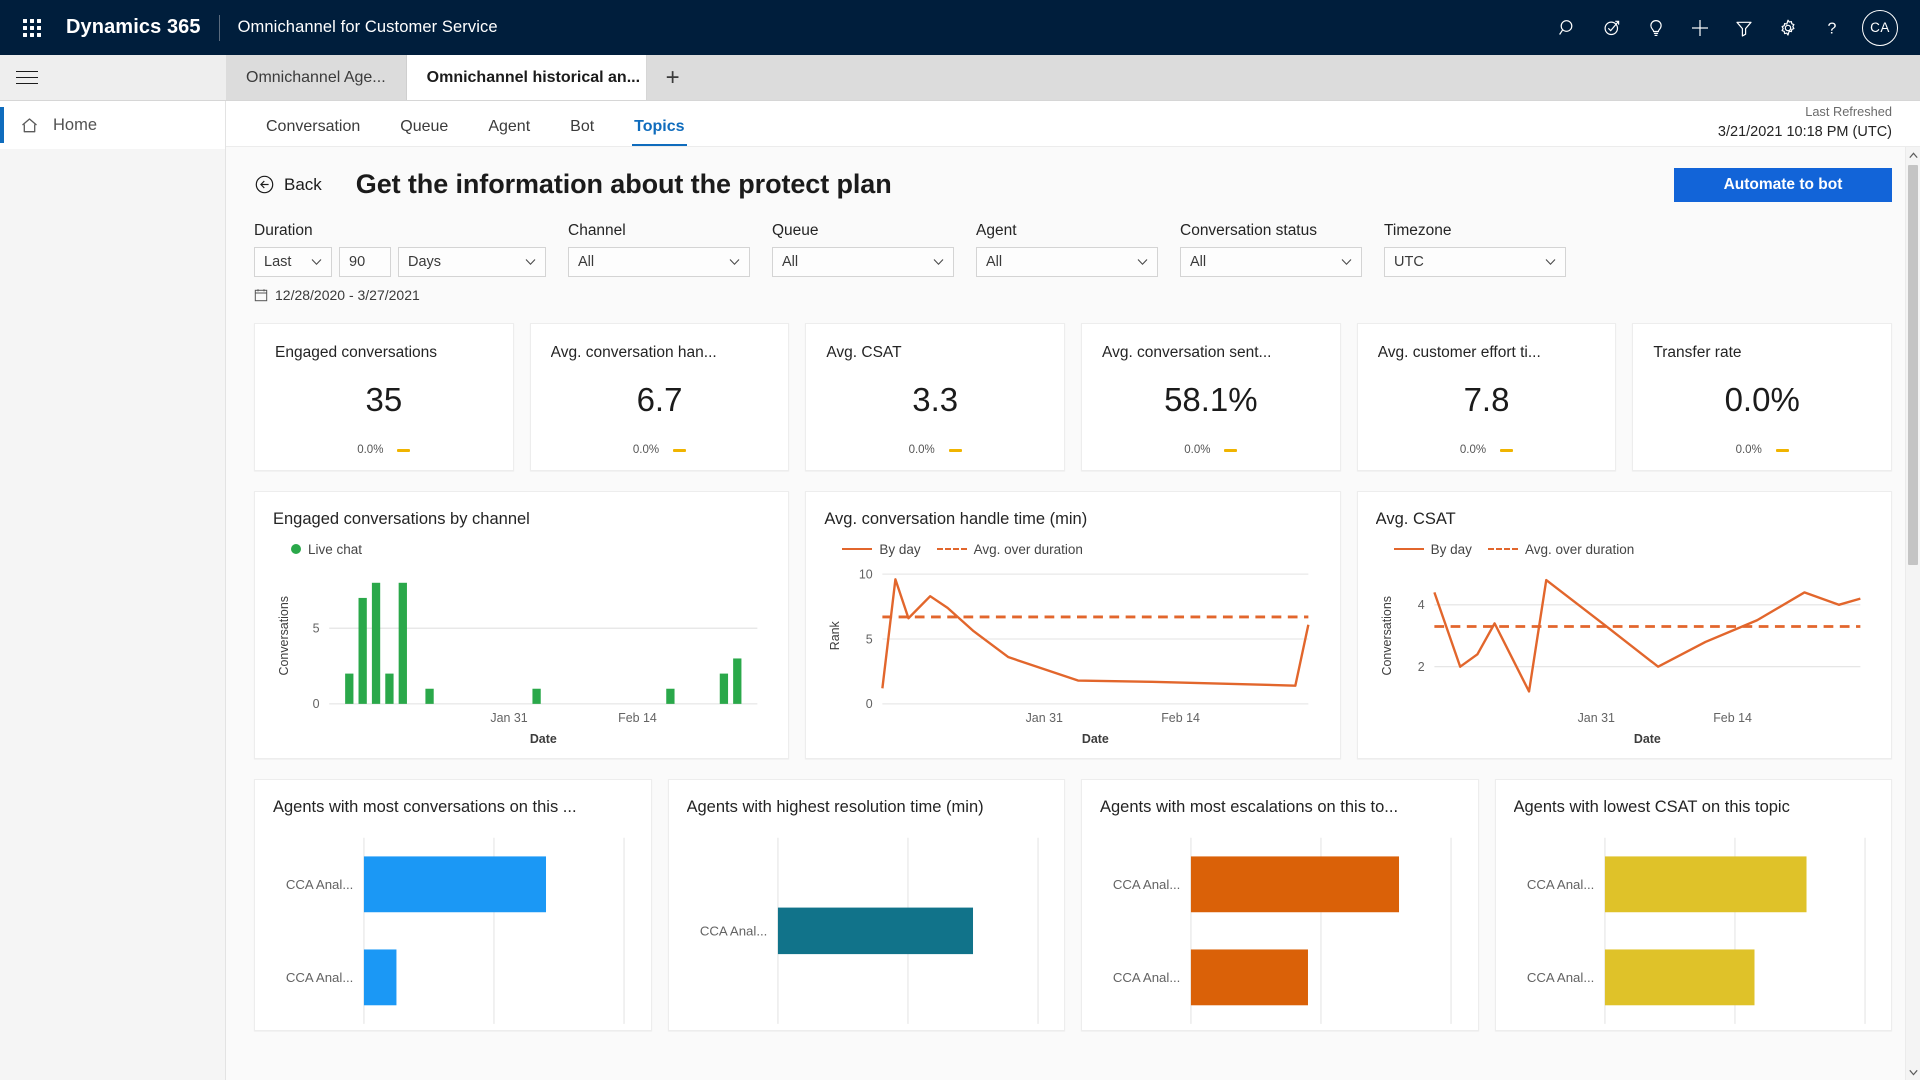  Describe the element at coordinates (1913, 155) in the screenshot. I see `scroll-up-arrow-icon` at that location.